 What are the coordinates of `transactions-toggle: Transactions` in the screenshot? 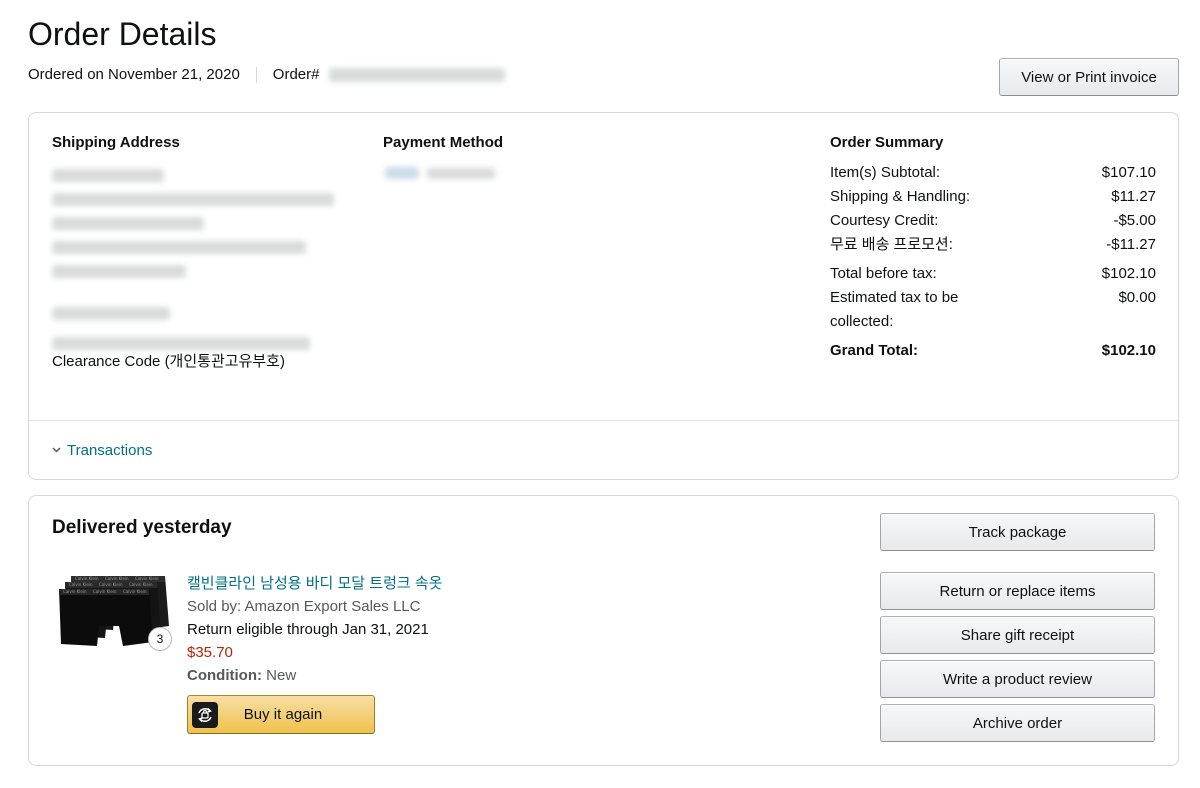 It's located at (102, 451).